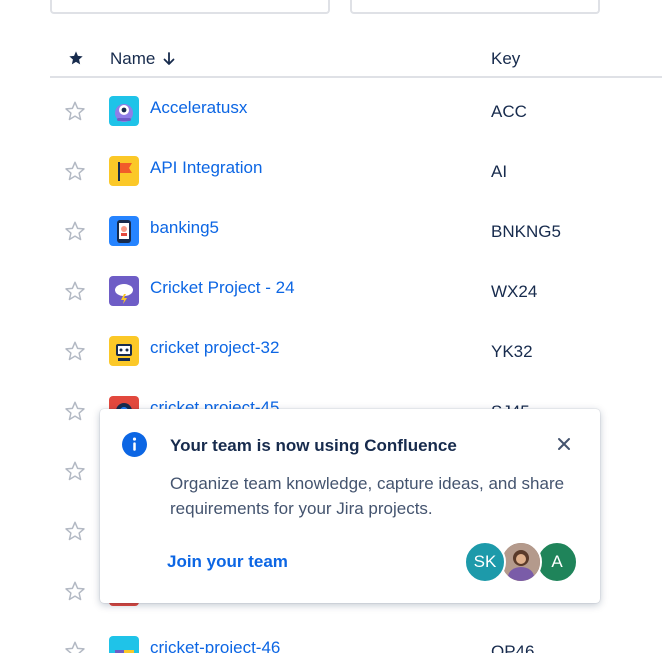 The image size is (662, 653). Describe the element at coordinates (313, 445) in the screenshot. I see `popup-title: Your team is now using Confluence` at that location.